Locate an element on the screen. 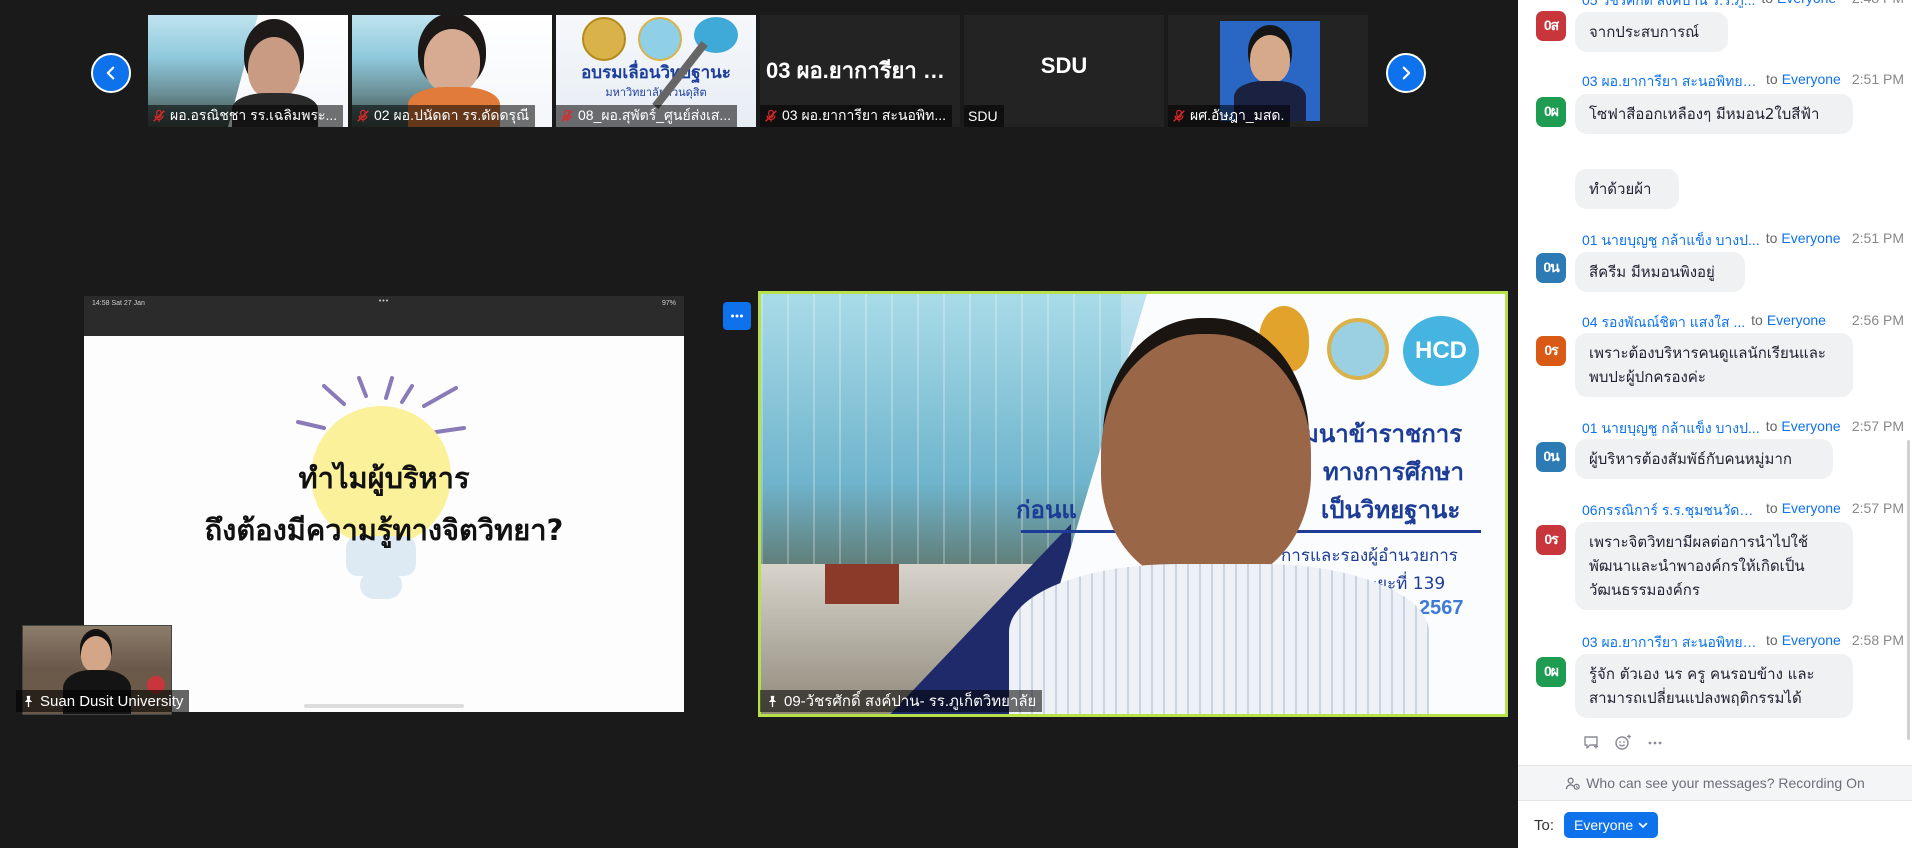 This screenshot has width=1912, height=848. chat-scrollbar is located at coordinates (1908, 590).